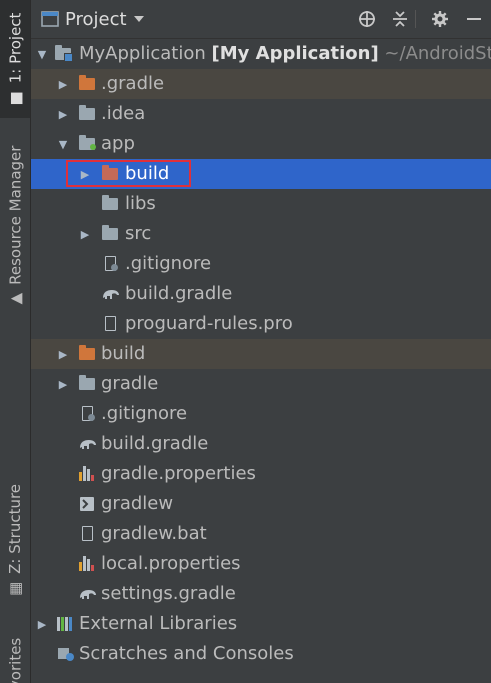 This screenshot has height=683, width=491. What do you see at coordinates (261, 264) in the screenshot?
I see `tree-item-app-gitignore: .gitignore` at bounding box center [261, 264].